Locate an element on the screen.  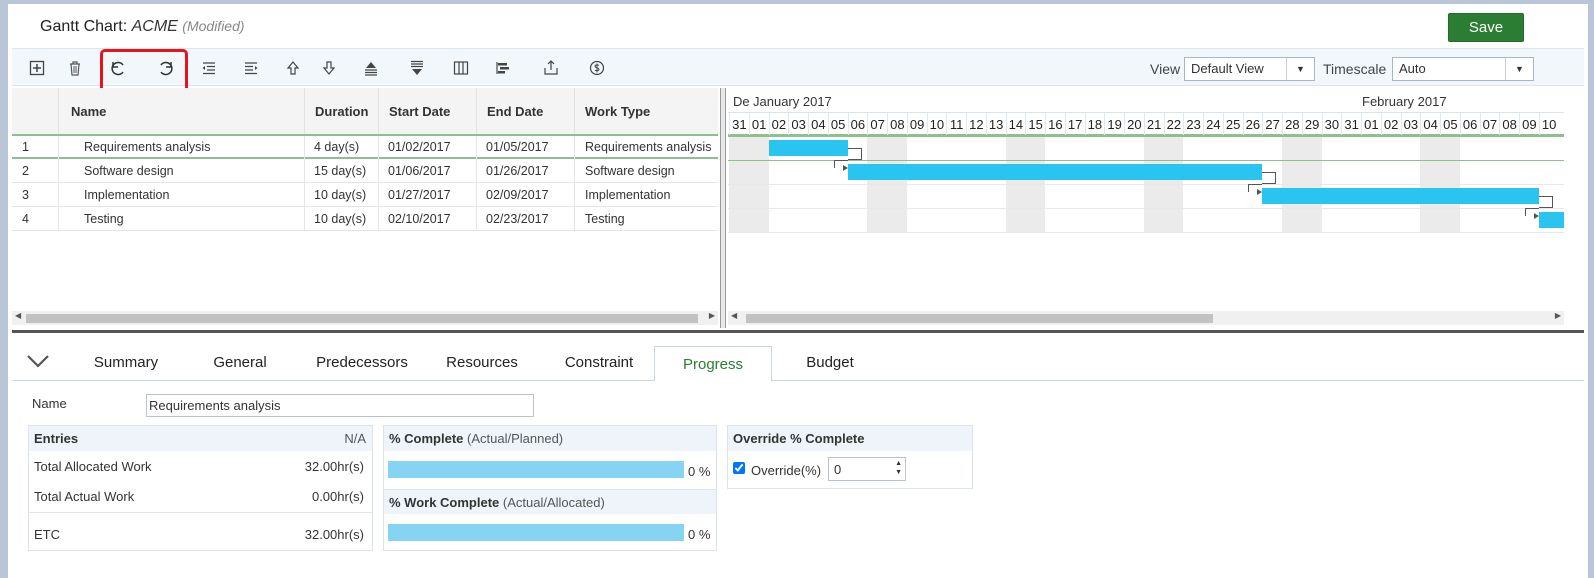
column-header-duration: Duration is located at coordinates (341, 111).